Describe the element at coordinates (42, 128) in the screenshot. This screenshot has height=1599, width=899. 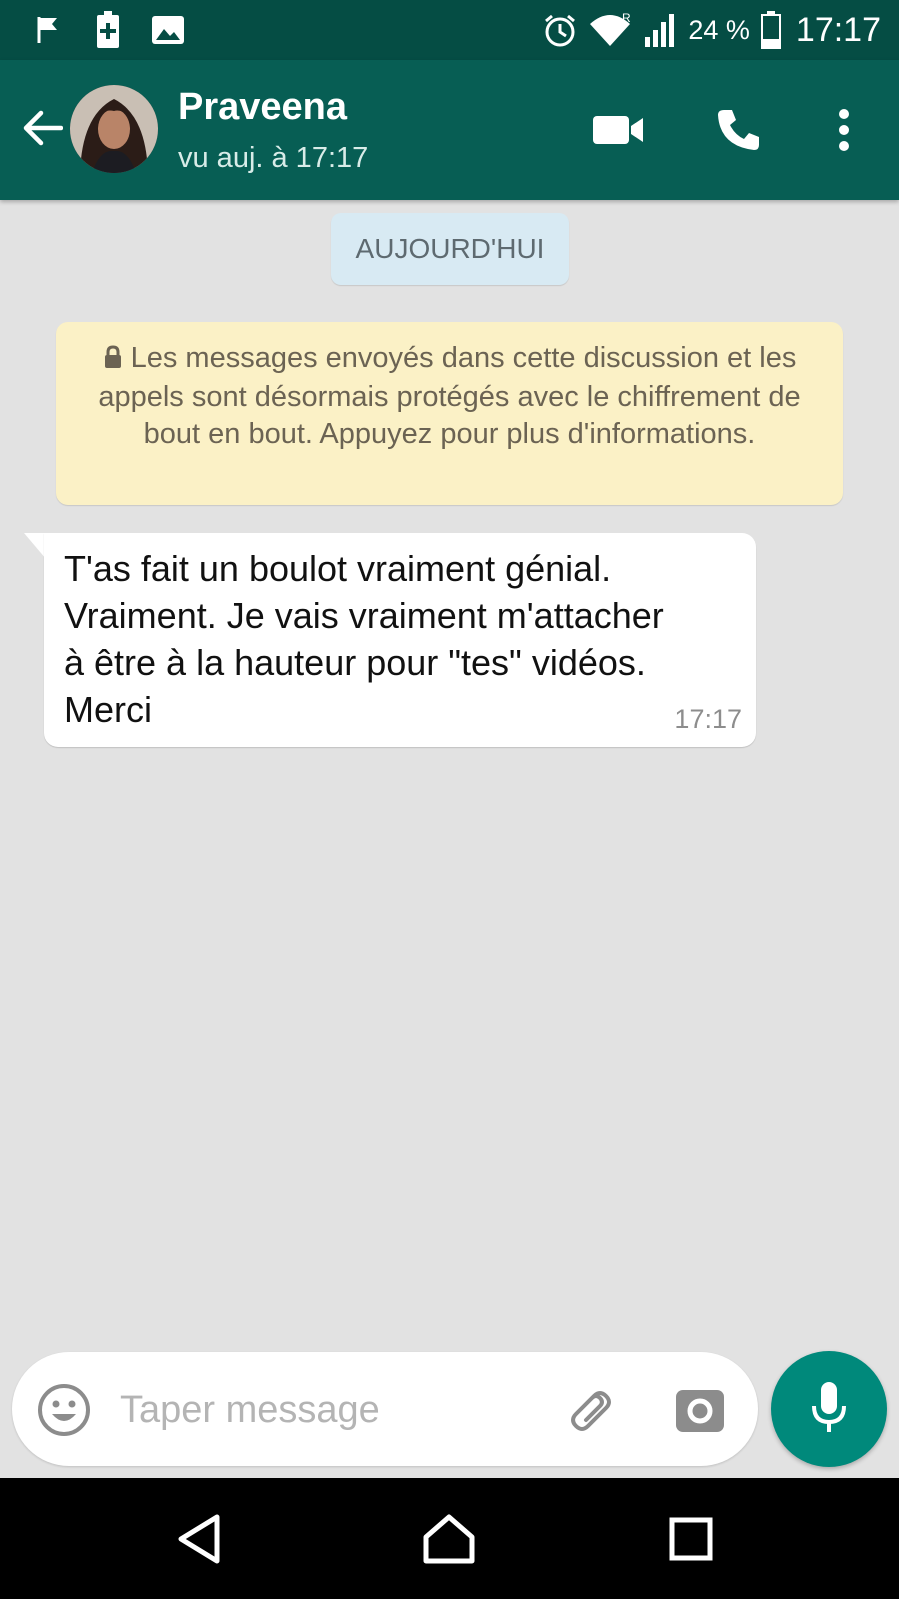
I see `back-arrow-icon` at that location.